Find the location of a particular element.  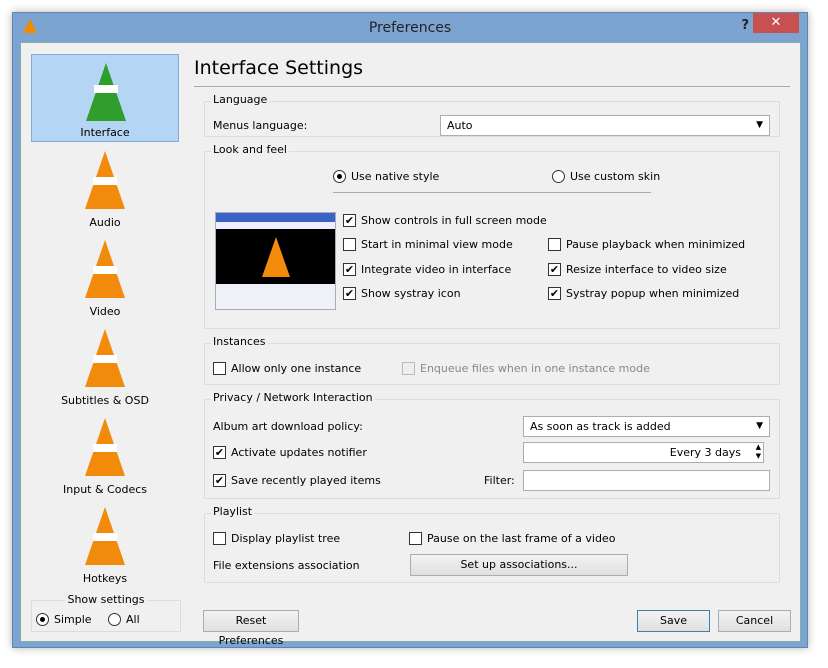

sidebar-item-label: Video is located at coordinates (105, 311).